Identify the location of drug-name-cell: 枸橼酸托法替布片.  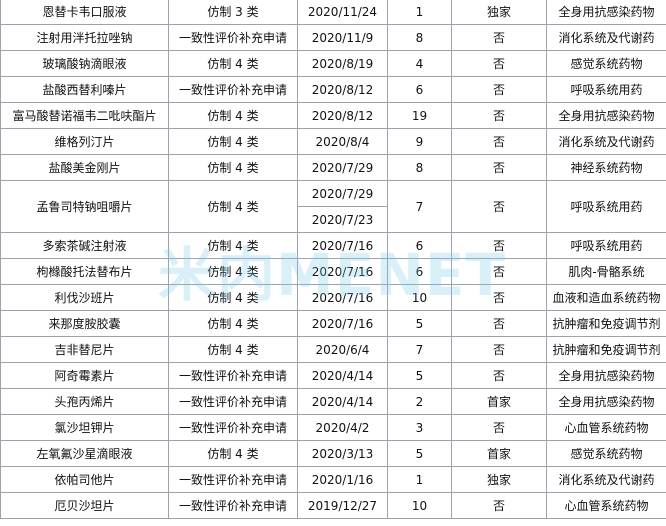
(84, 271).